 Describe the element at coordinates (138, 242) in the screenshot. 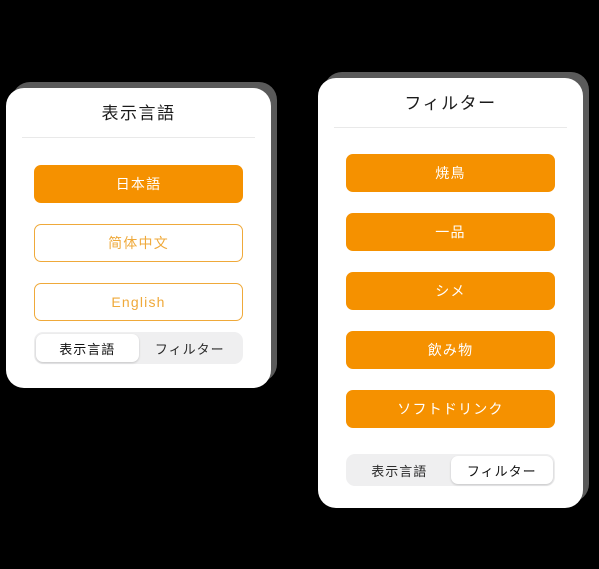

I see `language-option-simplified-chinese: 简体中文` at that location.